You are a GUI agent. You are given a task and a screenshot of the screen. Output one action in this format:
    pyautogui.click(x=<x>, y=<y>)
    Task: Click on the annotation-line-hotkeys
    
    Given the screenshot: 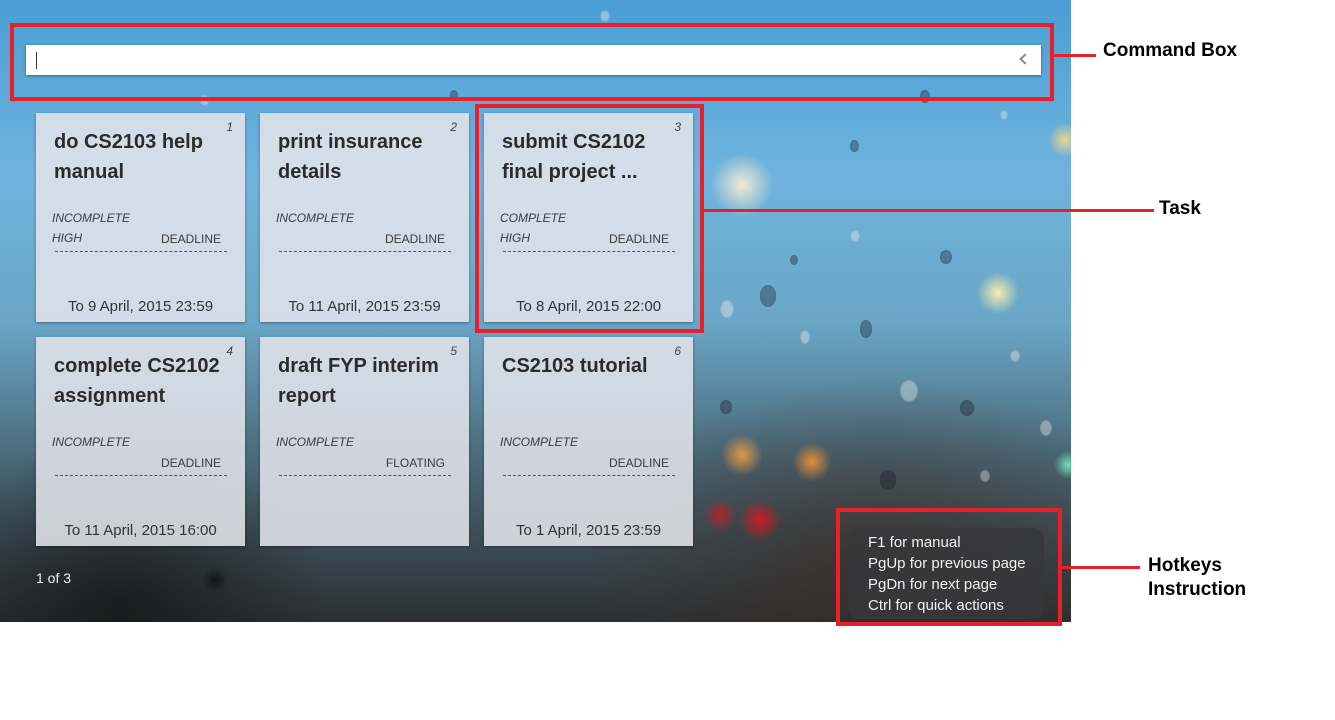 What is the action you would take?
    pyautogui.click(x=1101, y=567)
    